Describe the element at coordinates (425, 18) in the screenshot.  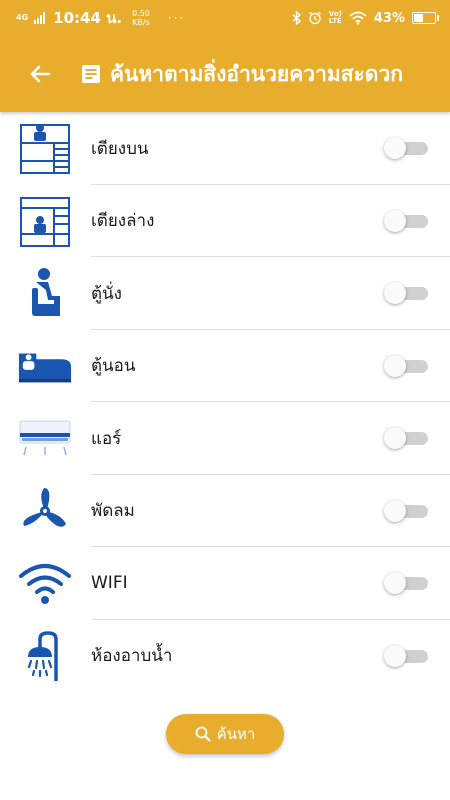
I see `battery-icon` at that location.